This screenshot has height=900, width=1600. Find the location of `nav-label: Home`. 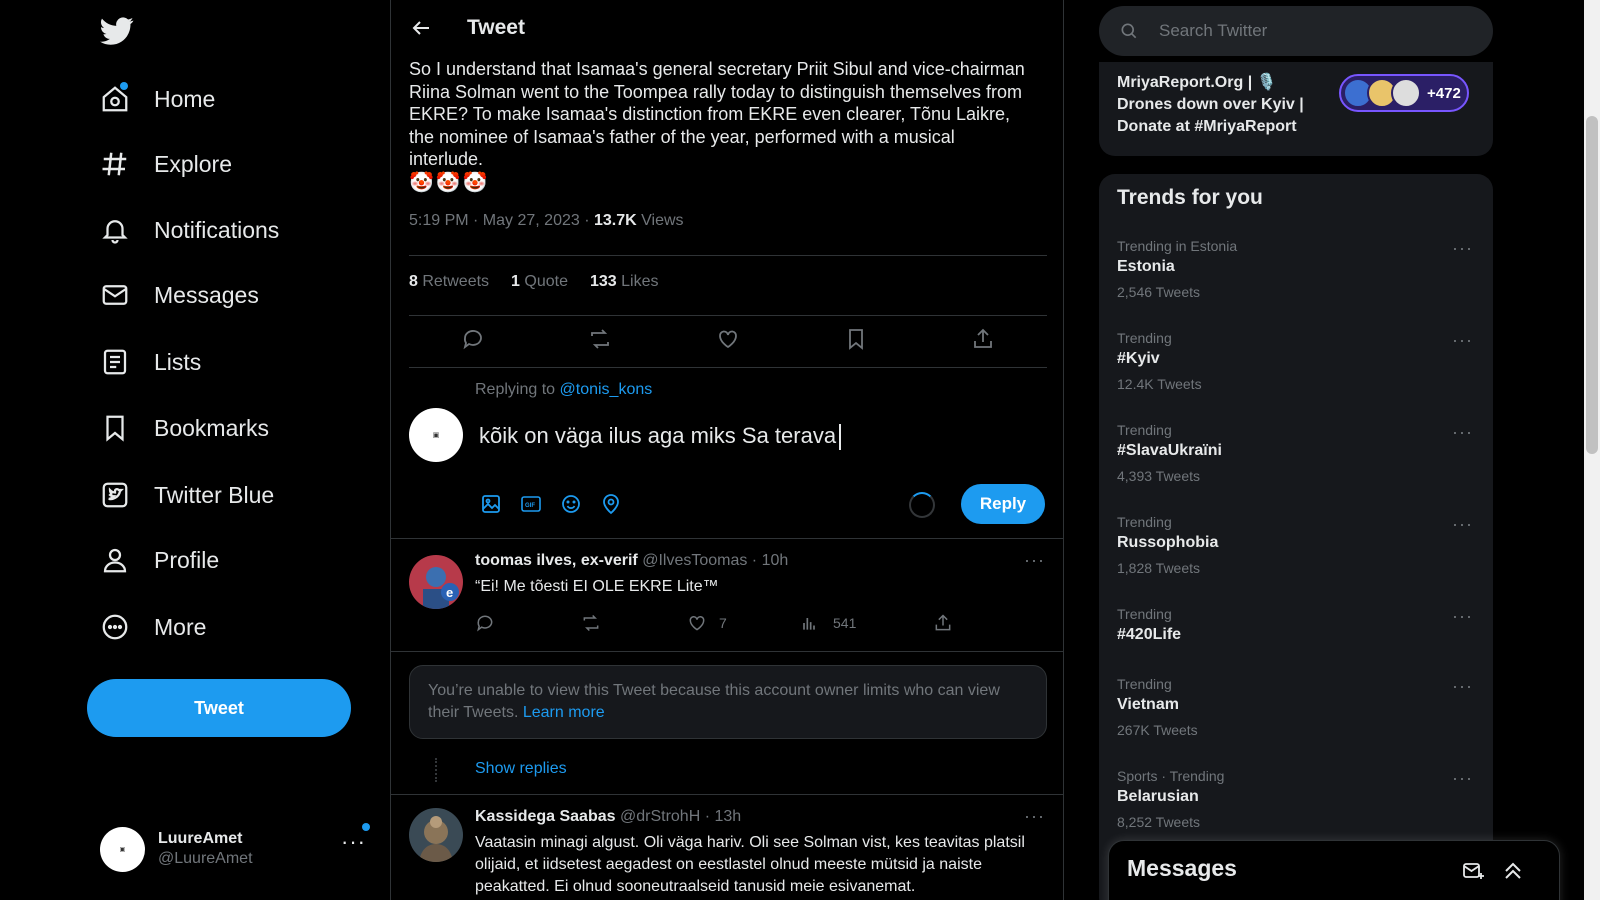

nav-label: Home is located at coordinates (185, 98).